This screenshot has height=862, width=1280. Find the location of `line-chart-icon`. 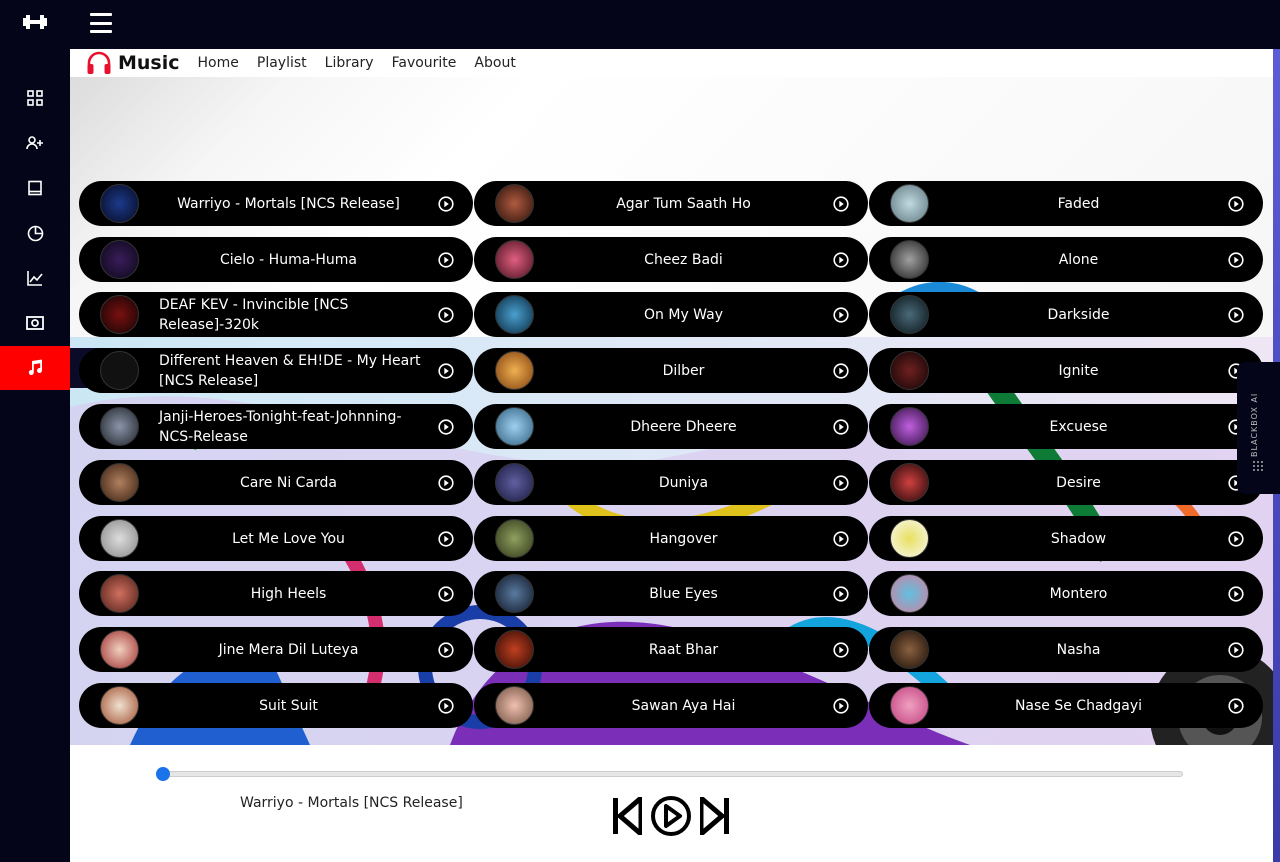

line-chart-icon is located at coordinates (35, 278).